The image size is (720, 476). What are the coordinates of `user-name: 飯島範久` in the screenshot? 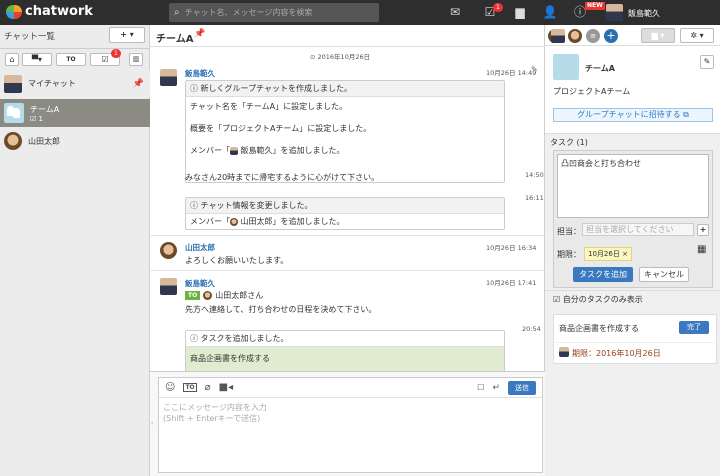 It's located at (644, 13).